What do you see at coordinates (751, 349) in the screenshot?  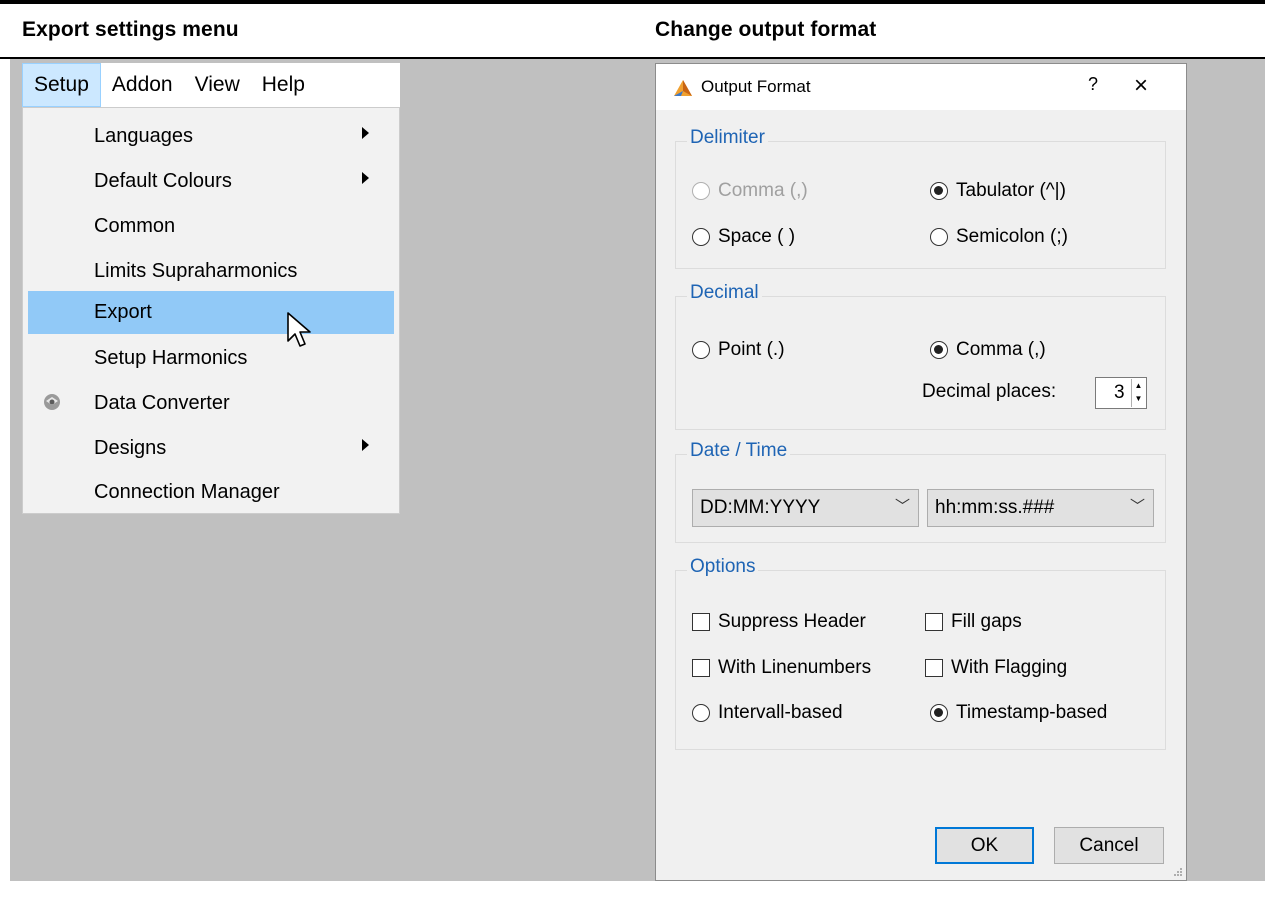 I see `option-label: Point (.)` at bounding box center [751, 349].